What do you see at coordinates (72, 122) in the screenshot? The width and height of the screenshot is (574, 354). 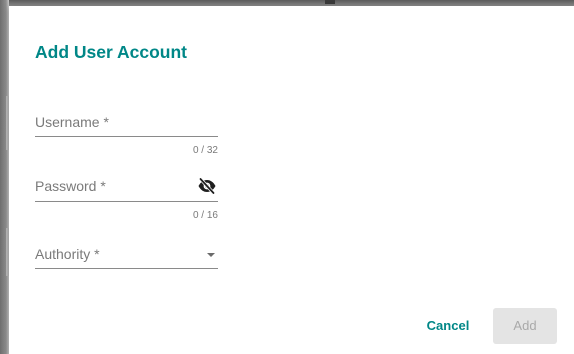 I see `username-label: Username *` at bounding box center [72, 122].